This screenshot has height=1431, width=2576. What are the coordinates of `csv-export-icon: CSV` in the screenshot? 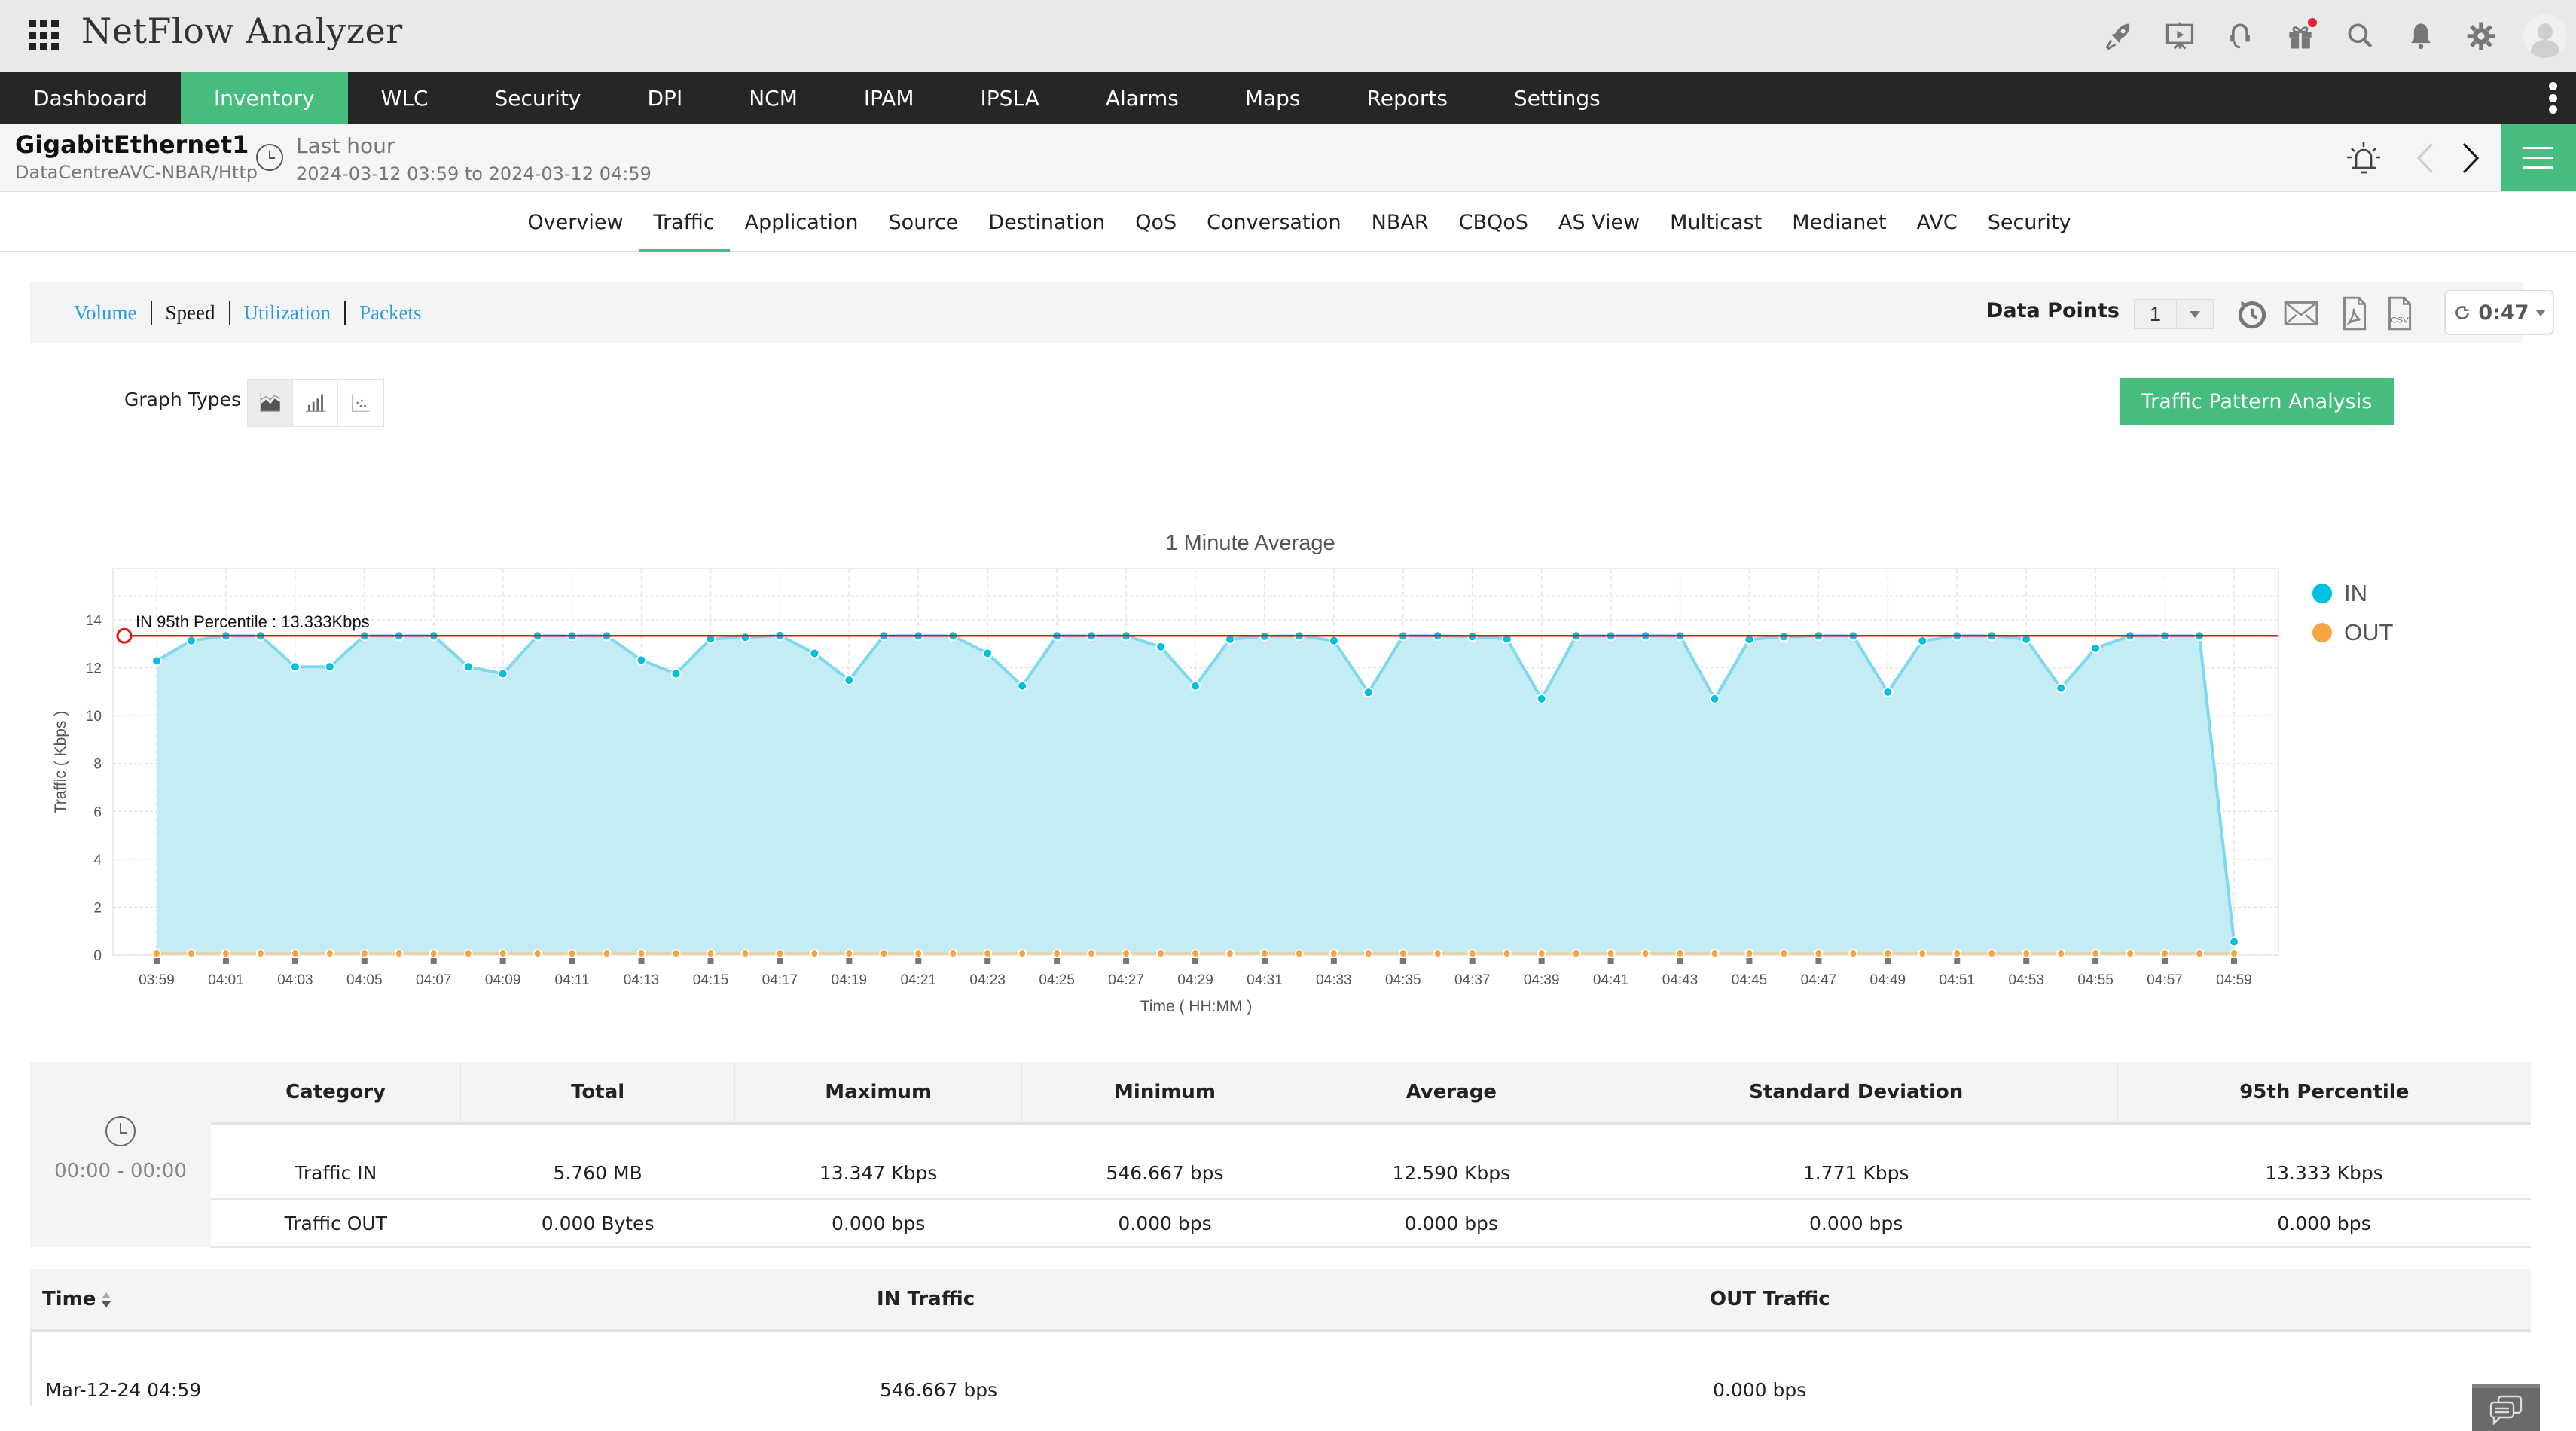 It's located at (2399, 313).